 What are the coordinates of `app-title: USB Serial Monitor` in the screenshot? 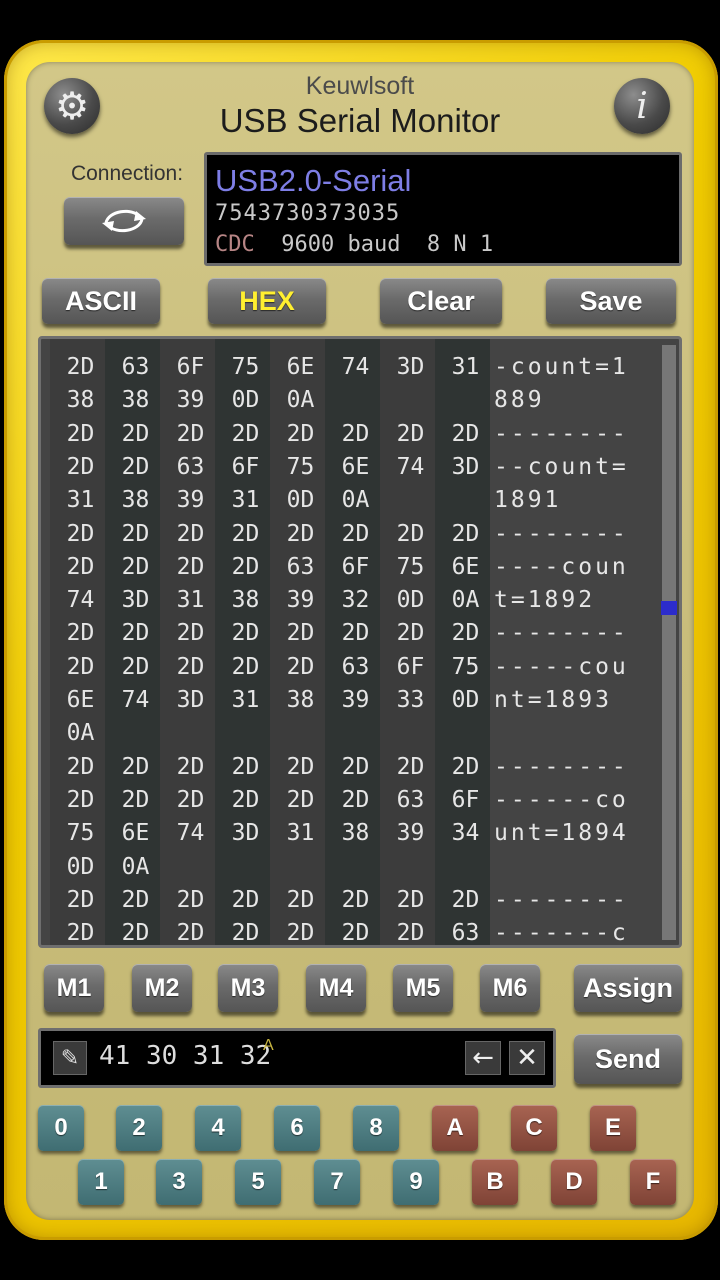 It's located at (360, 120).